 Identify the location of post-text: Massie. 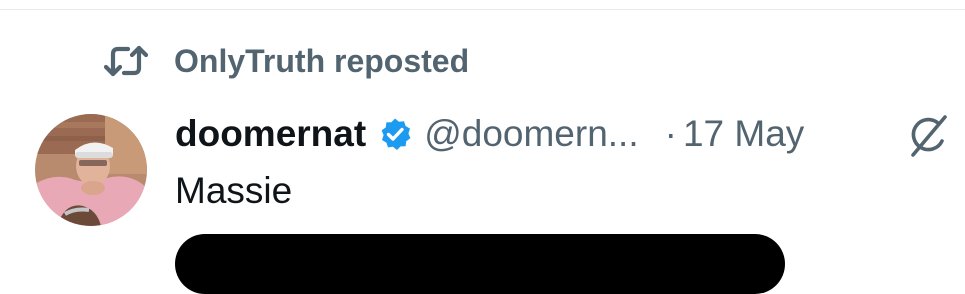
(234, 190).